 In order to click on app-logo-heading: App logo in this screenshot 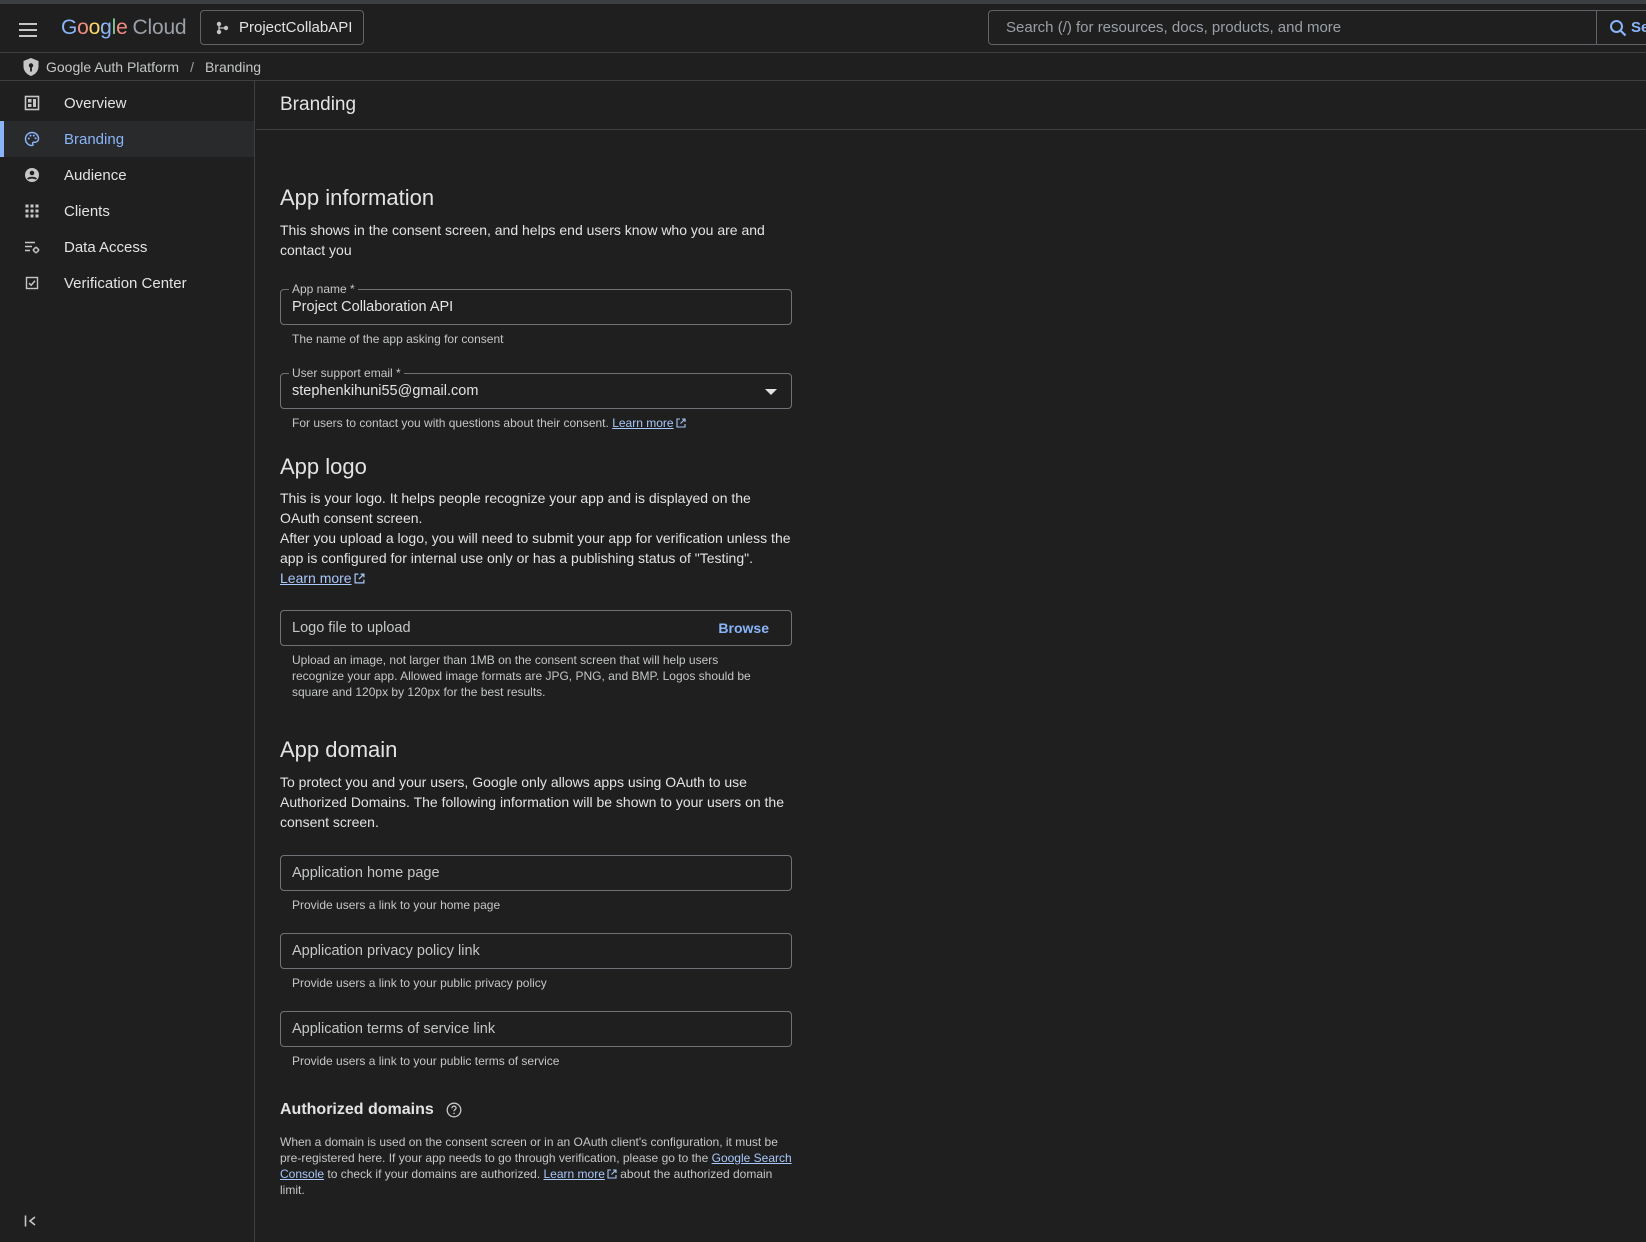, I will do `click(323, 466)`.